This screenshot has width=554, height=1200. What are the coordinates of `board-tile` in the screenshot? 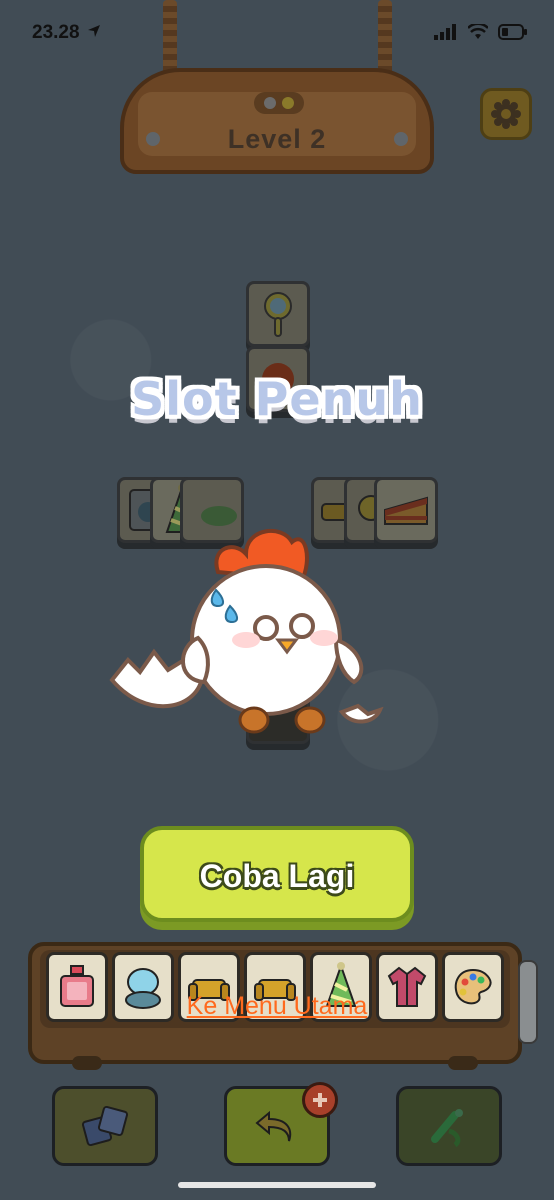 It's located at (278, 314).